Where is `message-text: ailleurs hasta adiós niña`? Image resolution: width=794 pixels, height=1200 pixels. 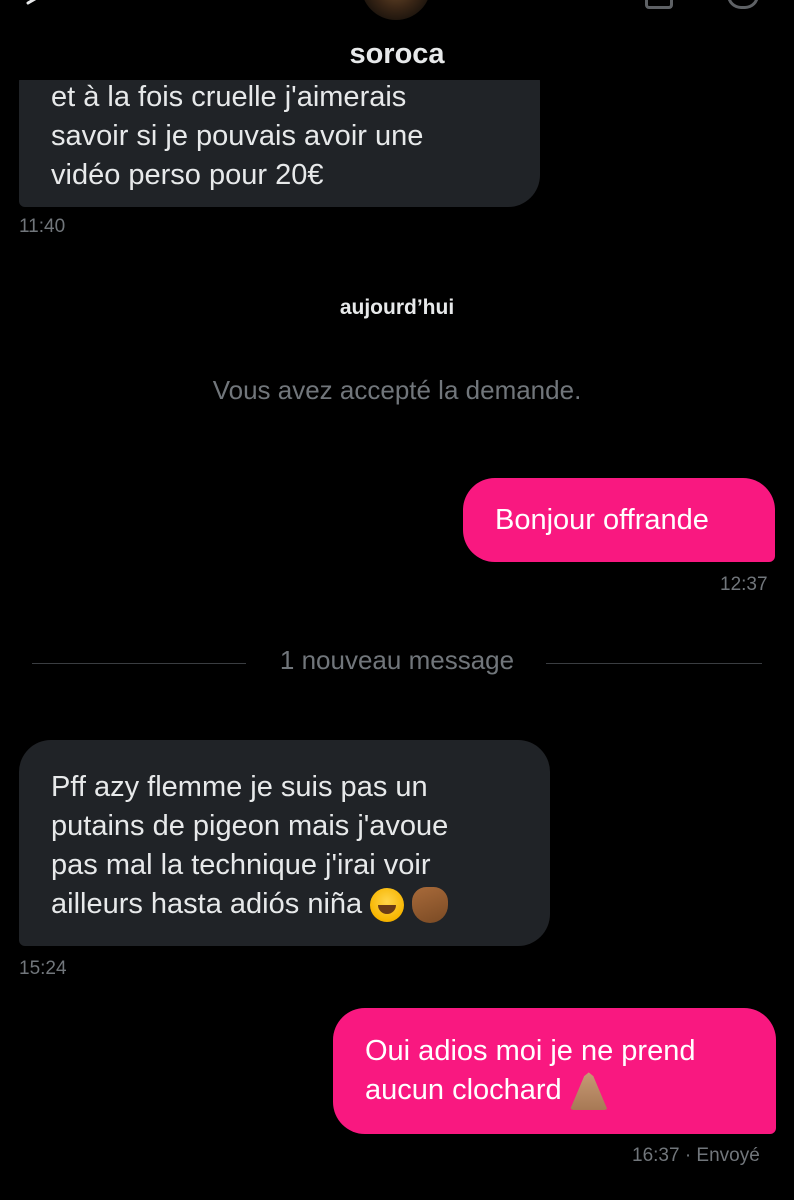
message-text: ailleurs hasta adiós niña is located at coordinates (207, 904).